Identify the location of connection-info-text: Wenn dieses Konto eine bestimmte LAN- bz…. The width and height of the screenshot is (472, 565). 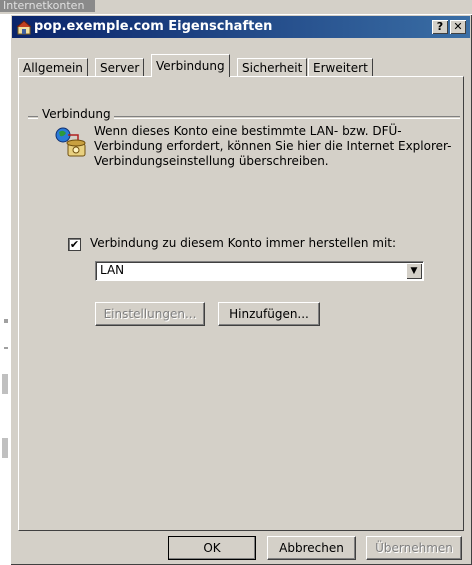
(273, 146).